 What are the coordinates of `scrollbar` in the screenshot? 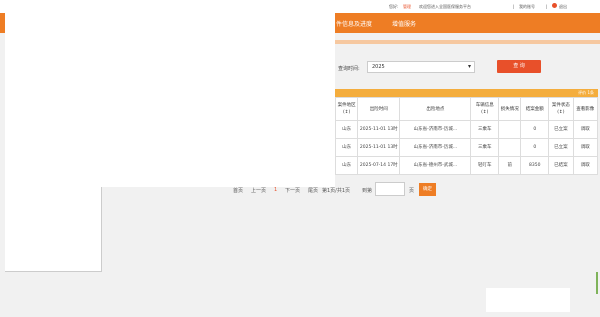 It's located at (597, 283).